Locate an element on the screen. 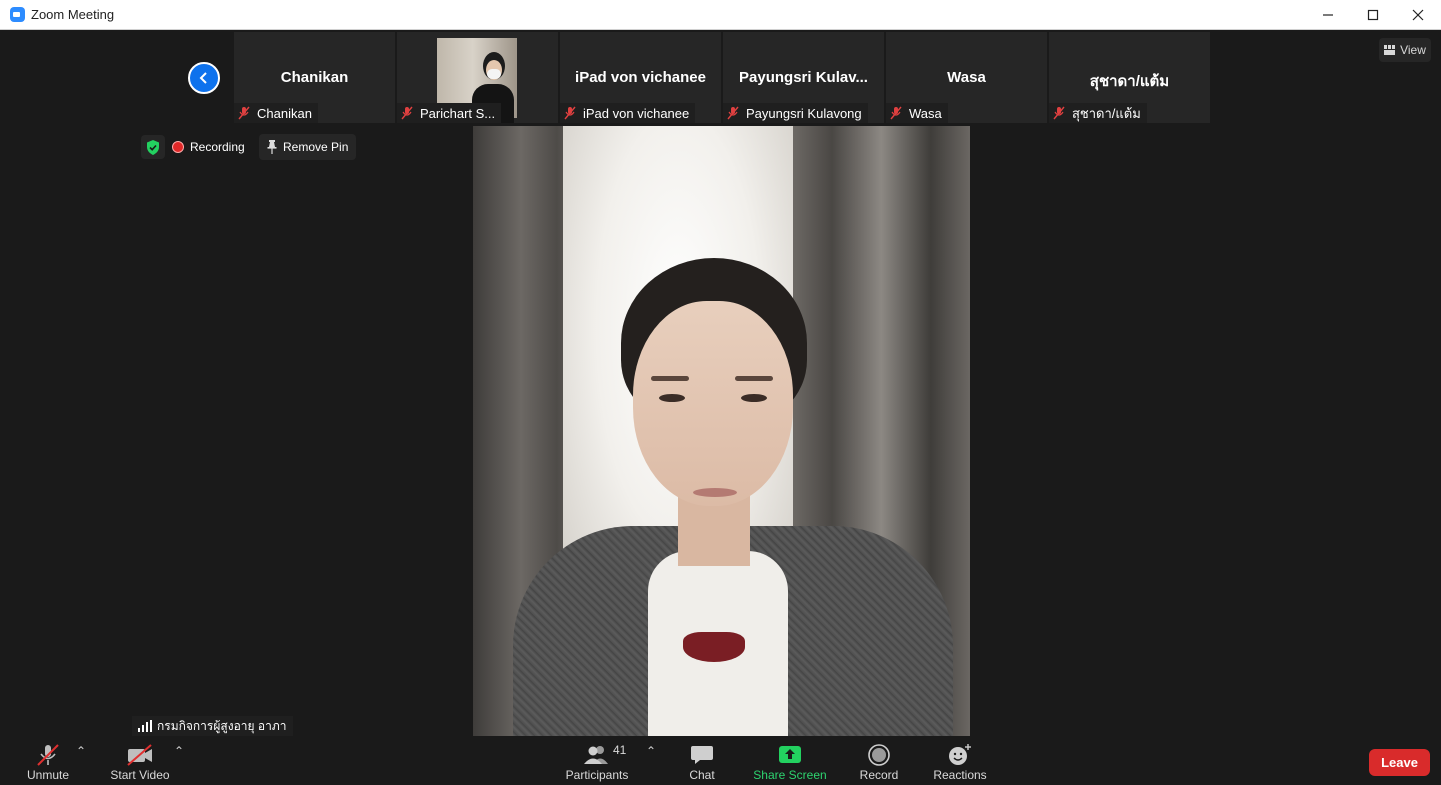  title-bar: Zoom Meeting is located at coordinates (720, 15).